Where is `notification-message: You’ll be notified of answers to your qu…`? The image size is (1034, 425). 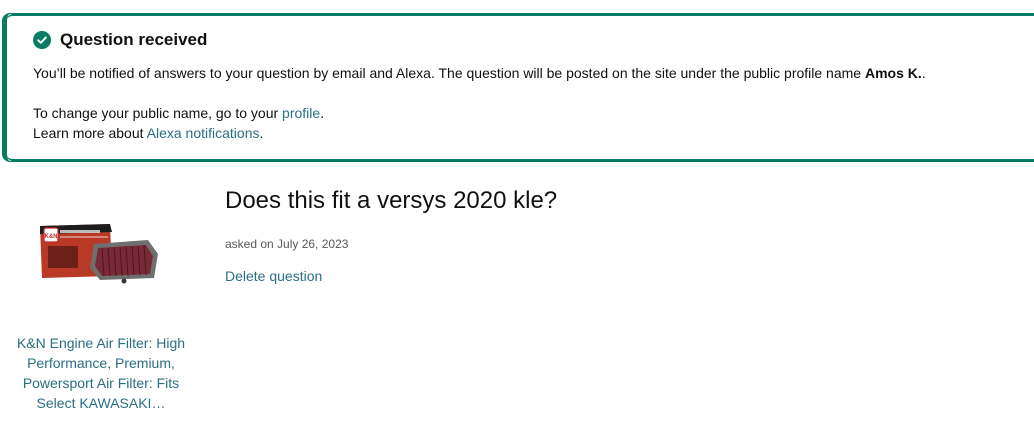
notification-message: You’ll be notified of answers to your qu… is located at coordinates (479, 73).